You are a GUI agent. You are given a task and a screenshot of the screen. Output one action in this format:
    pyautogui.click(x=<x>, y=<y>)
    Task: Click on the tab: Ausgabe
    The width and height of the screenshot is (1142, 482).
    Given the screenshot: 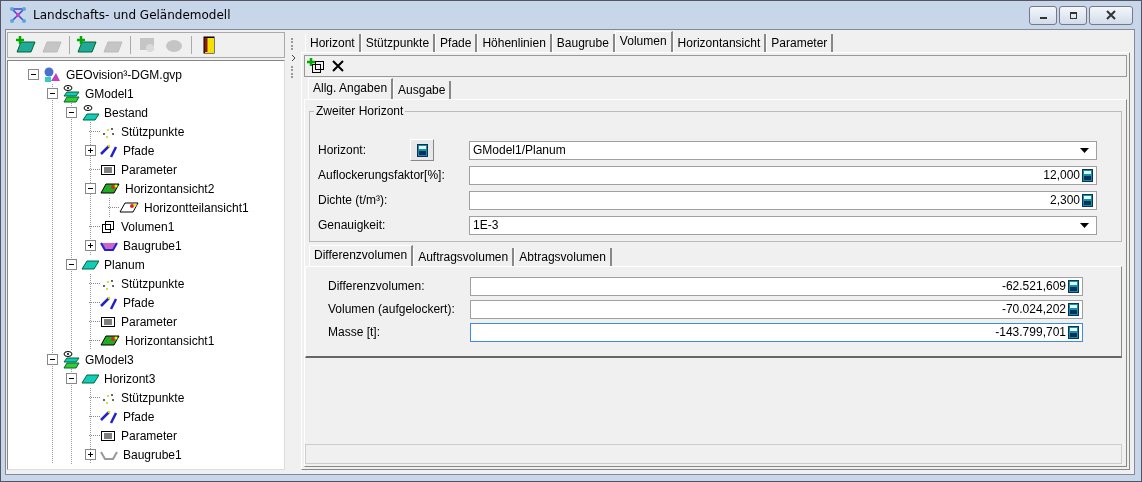 What is the action you would take?
    pyautogui.click(x=422, y=90)
    